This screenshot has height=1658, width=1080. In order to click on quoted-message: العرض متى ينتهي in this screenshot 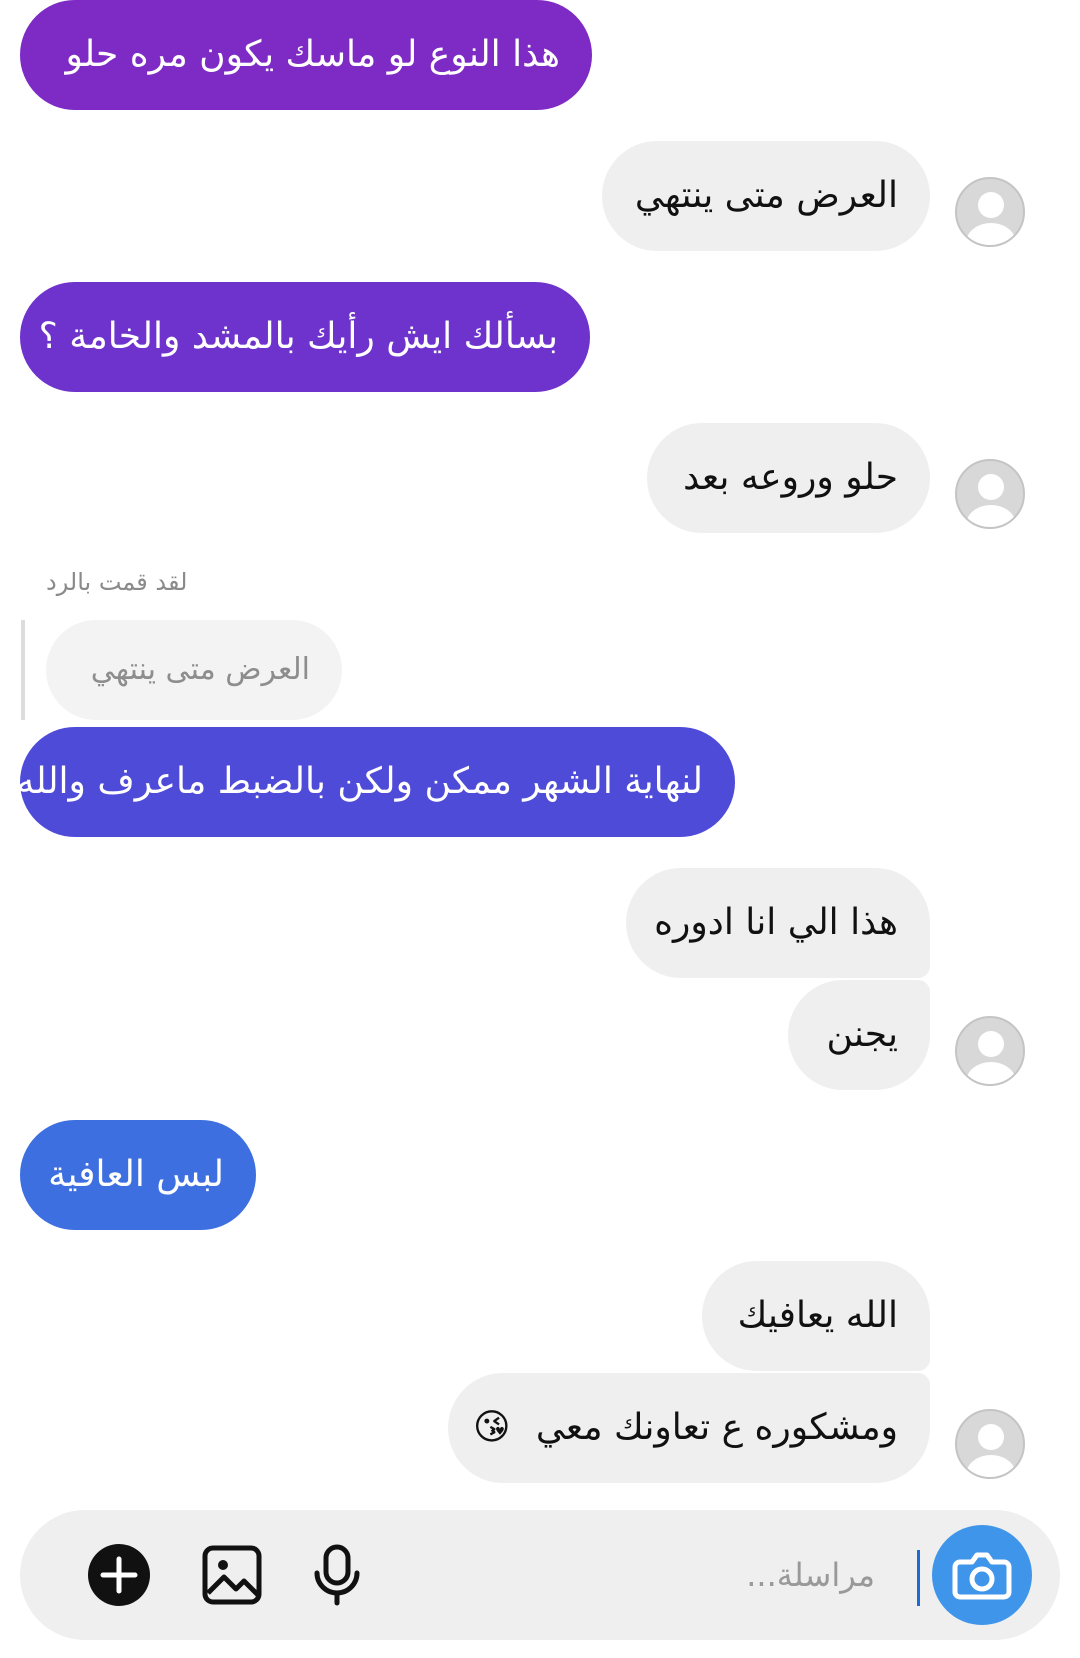, I will do `click(194, 670)`.